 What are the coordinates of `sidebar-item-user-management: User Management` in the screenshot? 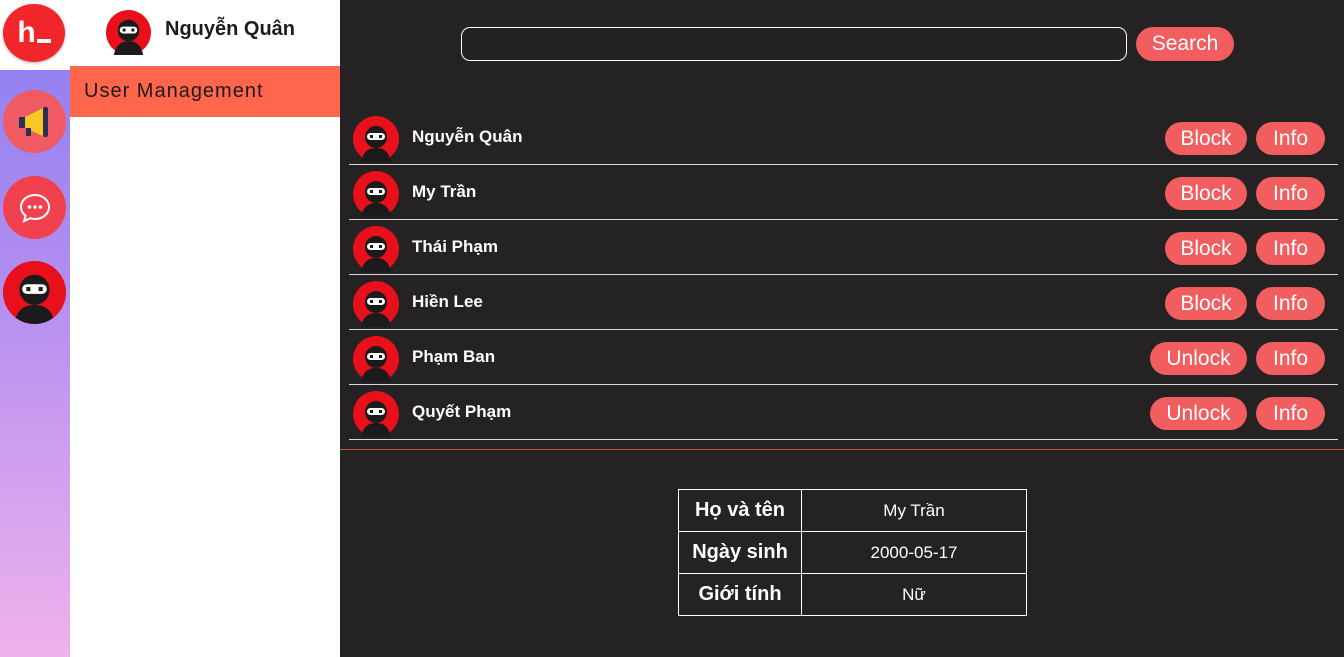 It's located at (205, 91).